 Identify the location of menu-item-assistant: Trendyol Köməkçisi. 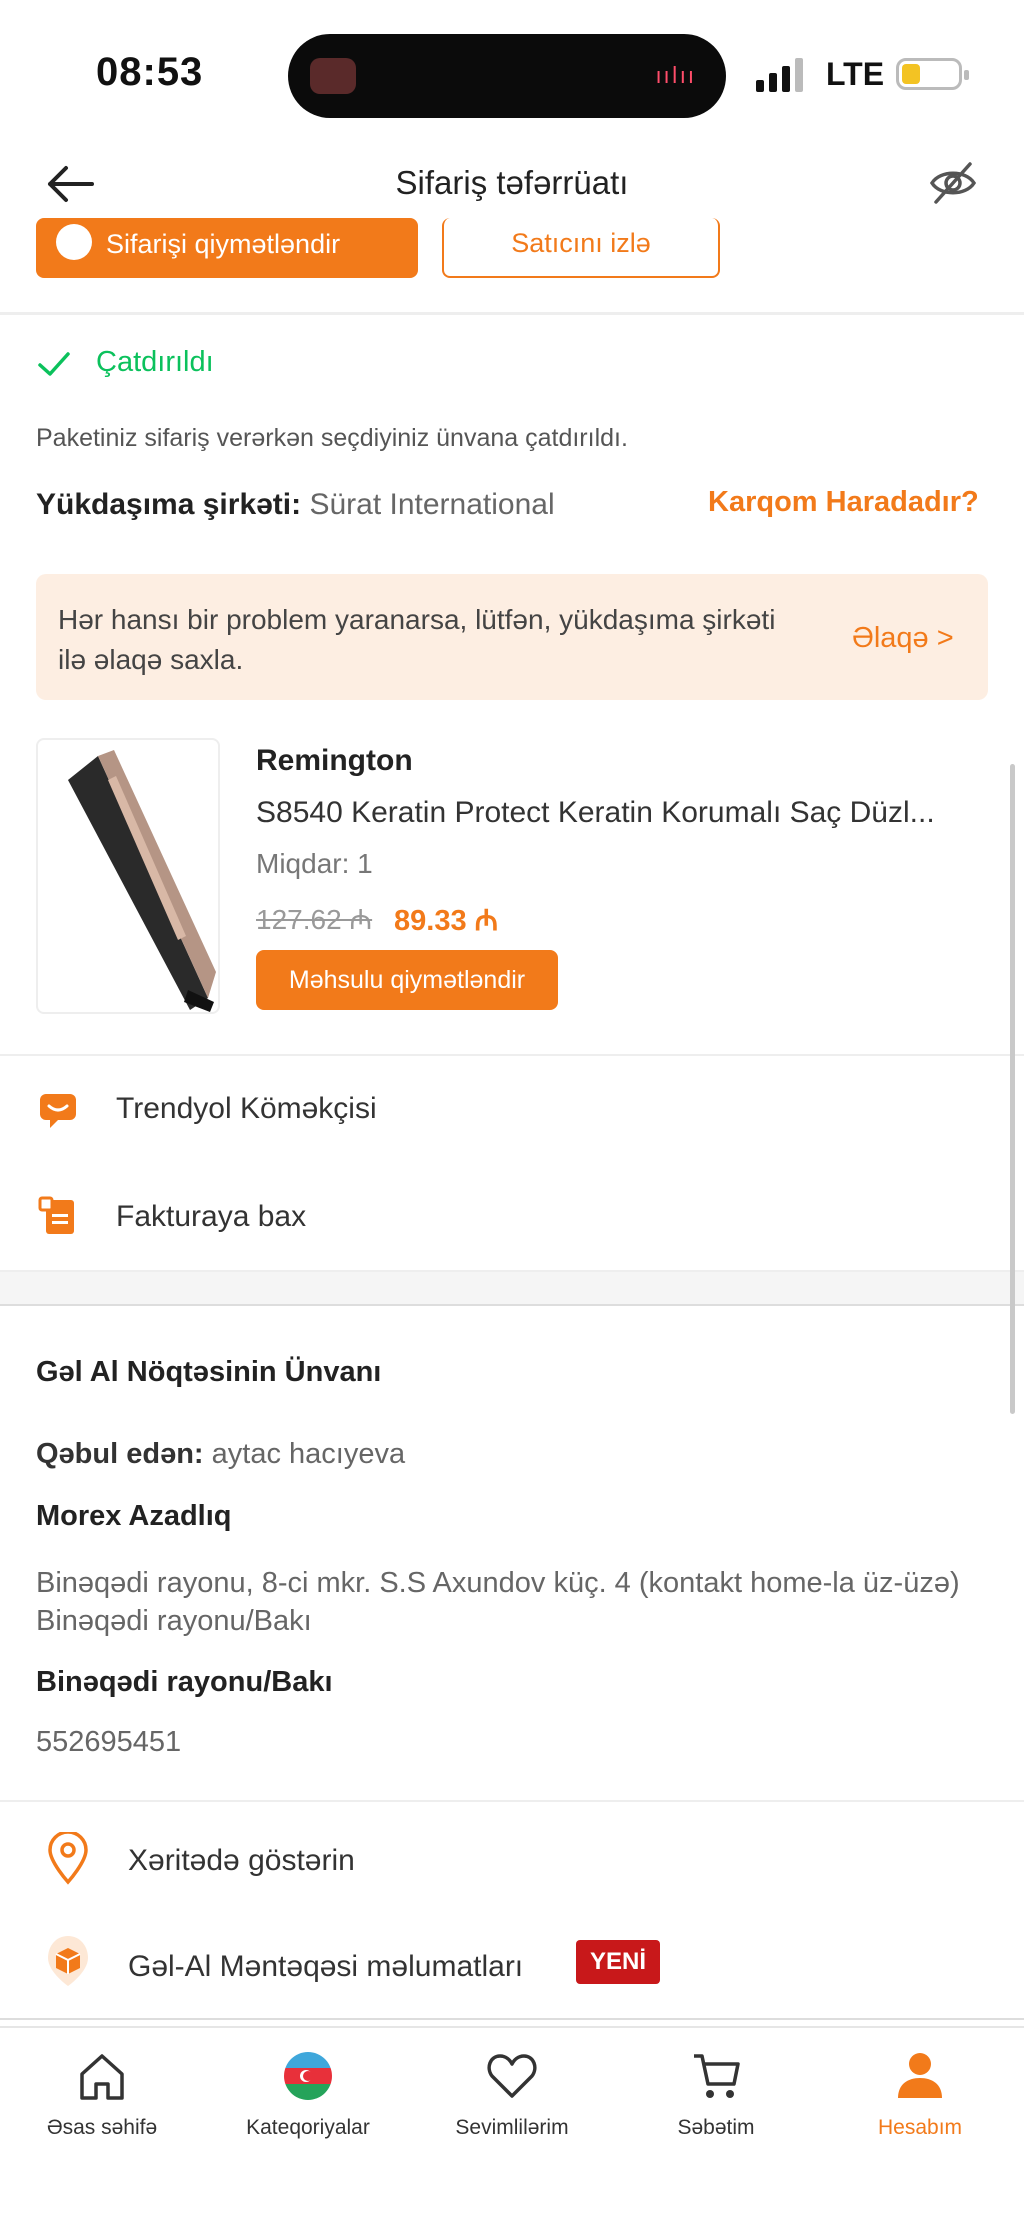
(512, 1111).